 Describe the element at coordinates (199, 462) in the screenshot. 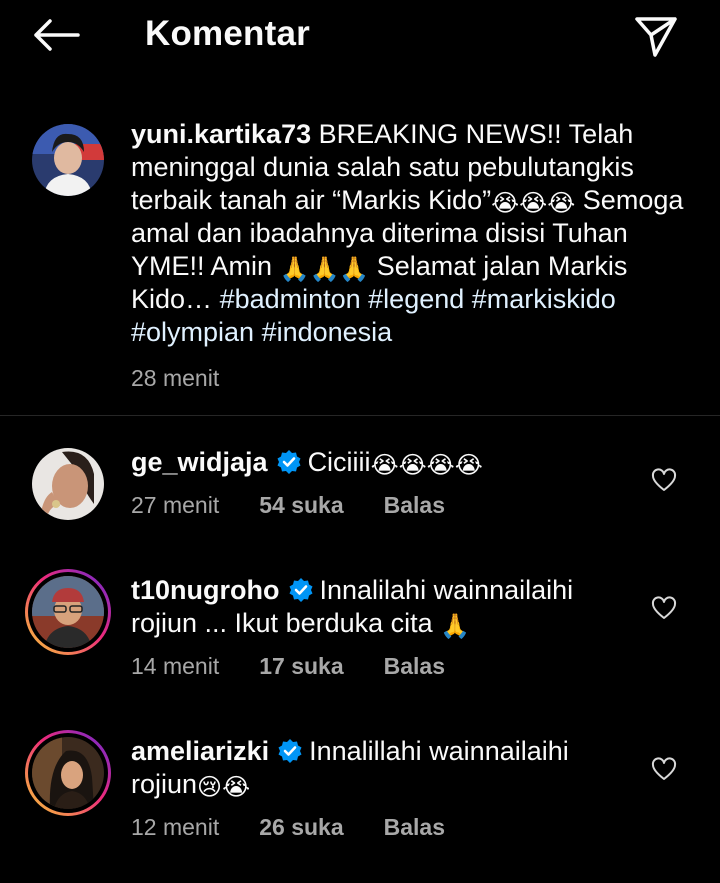

I see `comment-username: ge_widjaja` at that location.